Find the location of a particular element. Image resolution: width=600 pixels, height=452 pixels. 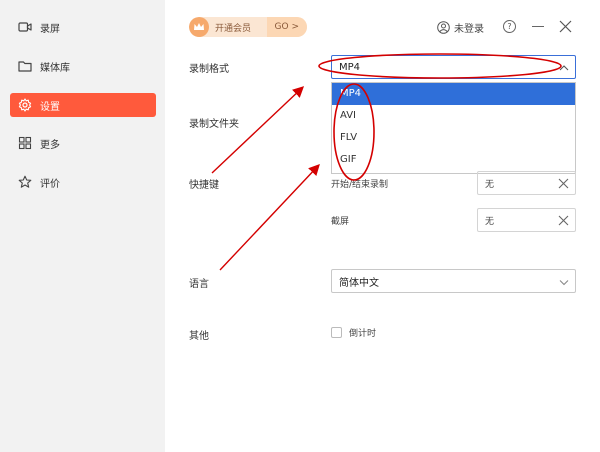

sidebar-item-label: 评价 is located at coordinates (50, 184).